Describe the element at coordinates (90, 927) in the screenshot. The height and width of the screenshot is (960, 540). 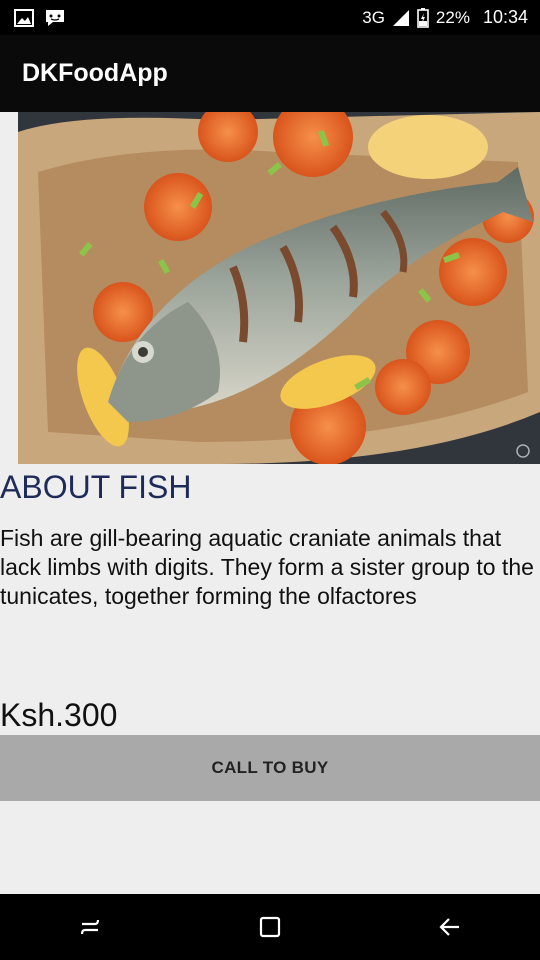
I see `recent-apps-icon` at that location.